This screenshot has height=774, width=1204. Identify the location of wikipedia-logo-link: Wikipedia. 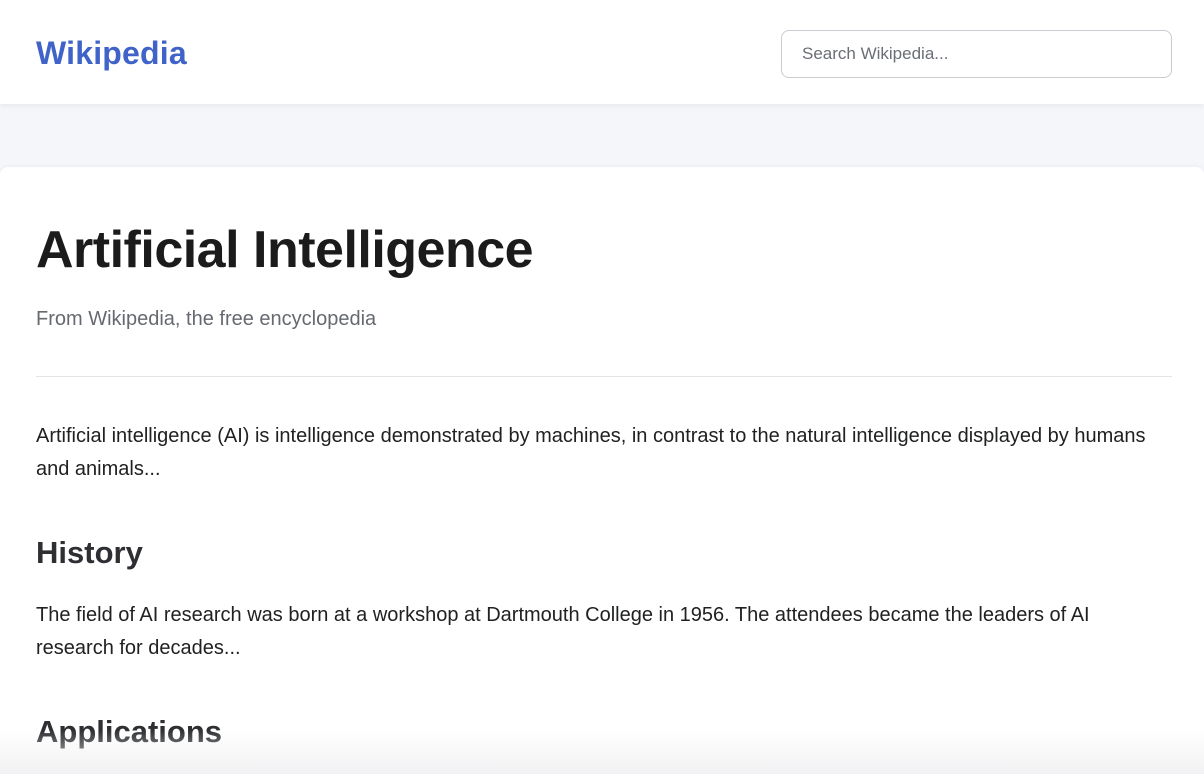
(111, 53).